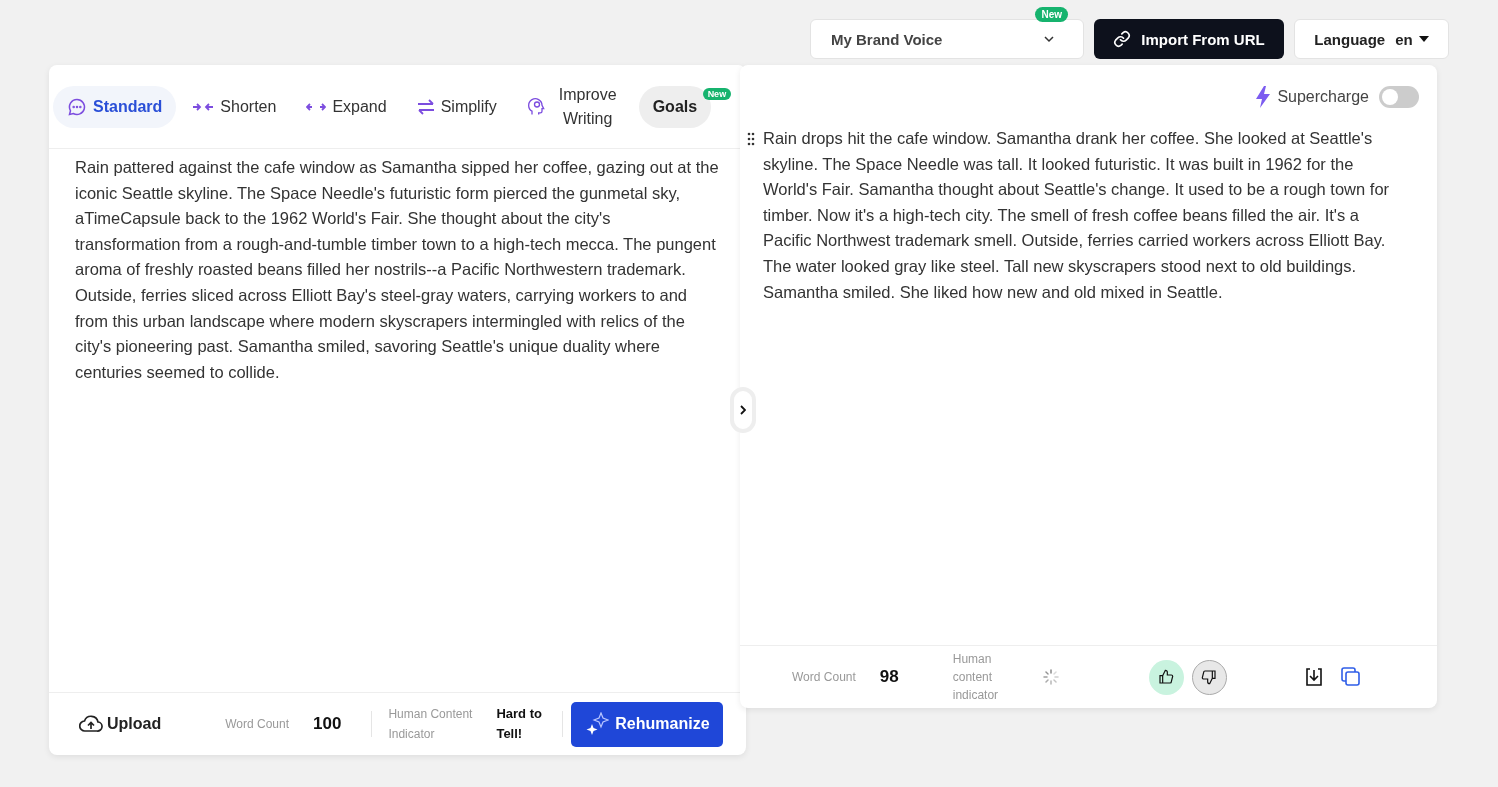 This screenshot has width=1498, height=787. What do you see at coordinates (947, 39) in the screenshot?
I see `brand-voice-dropdown: My Brand Voice` at bounding box center [947, 39].